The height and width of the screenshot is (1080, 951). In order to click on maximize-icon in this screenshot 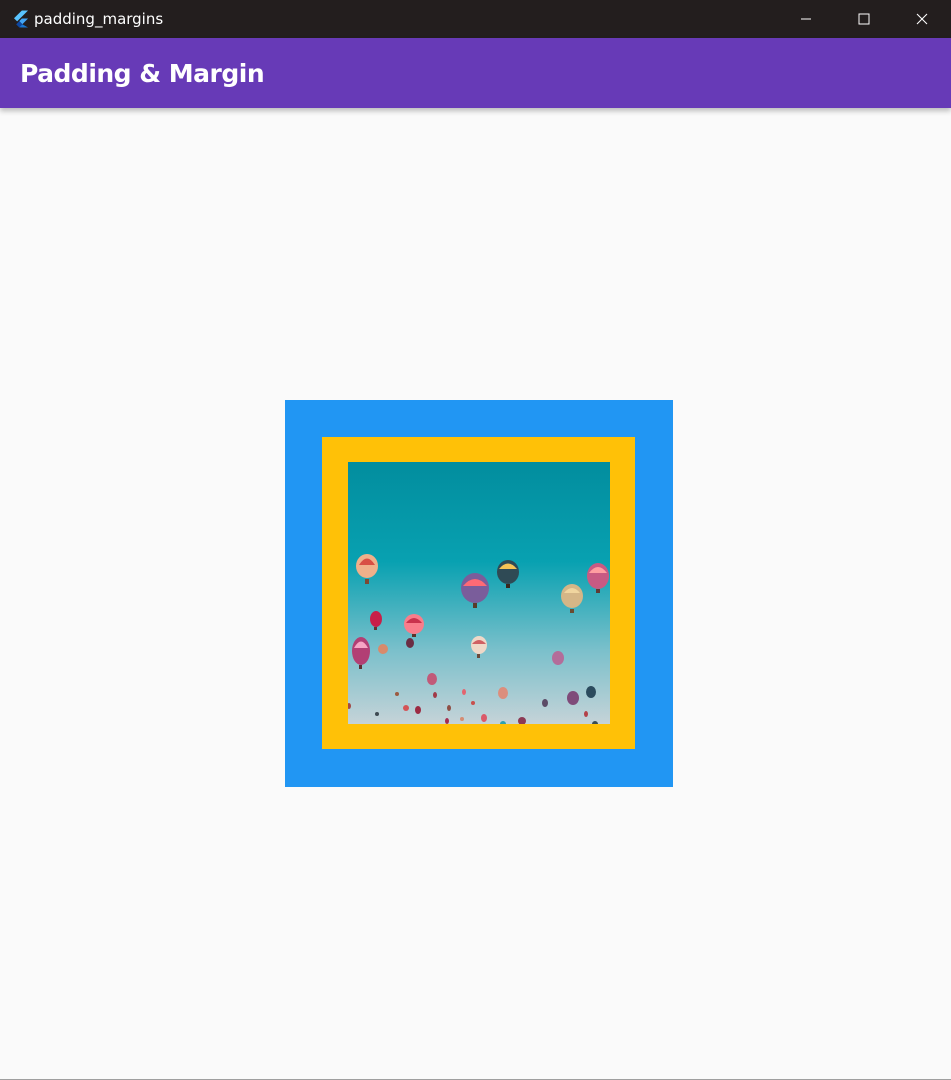, I will do `click(864, 19)`.